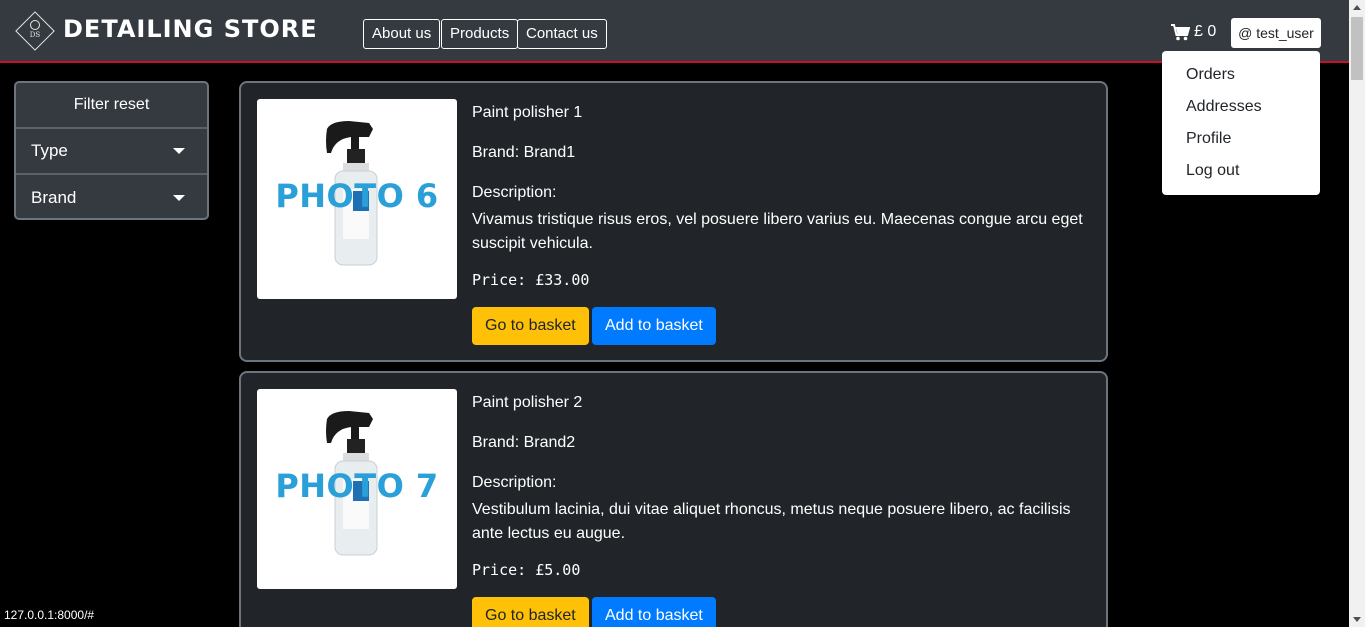  I want to click on user-dropdown-menu: Orders Addresses Profile Log out, so click(1241, 123).